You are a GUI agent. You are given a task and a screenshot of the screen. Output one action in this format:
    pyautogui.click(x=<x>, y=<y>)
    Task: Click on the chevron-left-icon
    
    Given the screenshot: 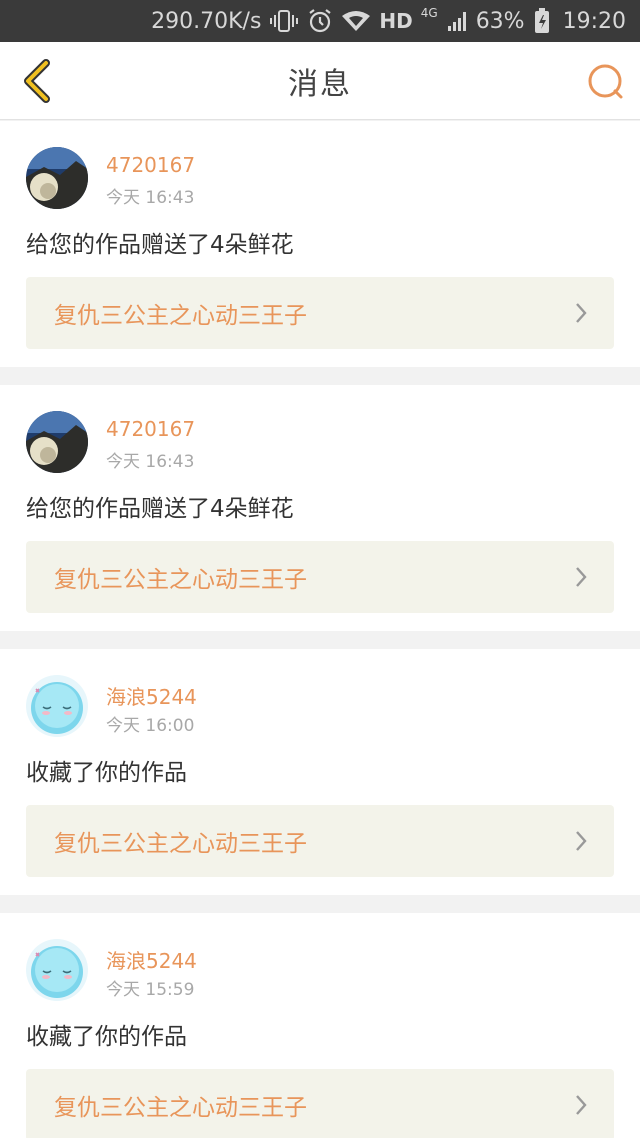 What is the action you would take?
    pyautogui.click(x=37, y=81)
    